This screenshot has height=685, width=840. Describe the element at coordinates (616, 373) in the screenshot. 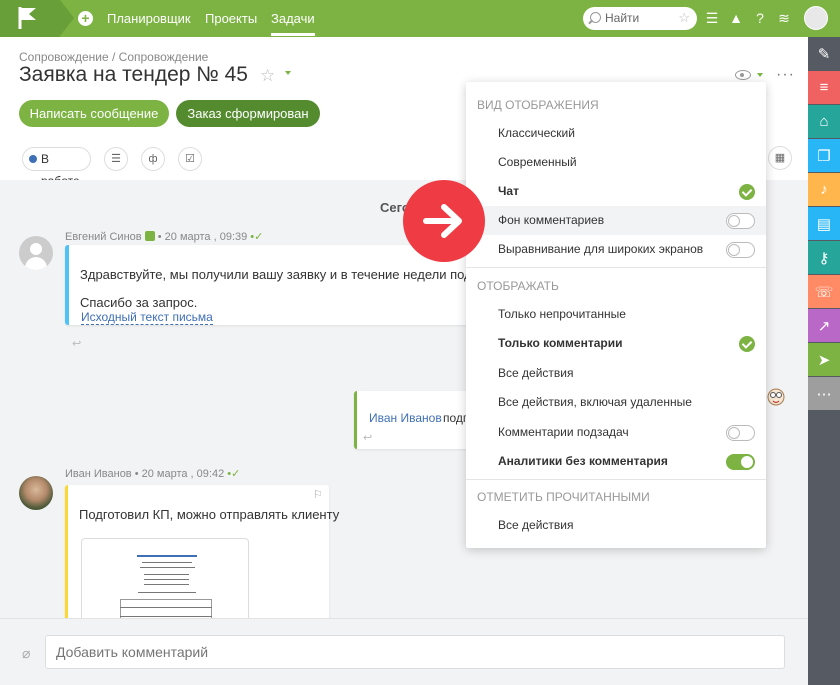

I see `option-all-actions: Все действия` at that location.